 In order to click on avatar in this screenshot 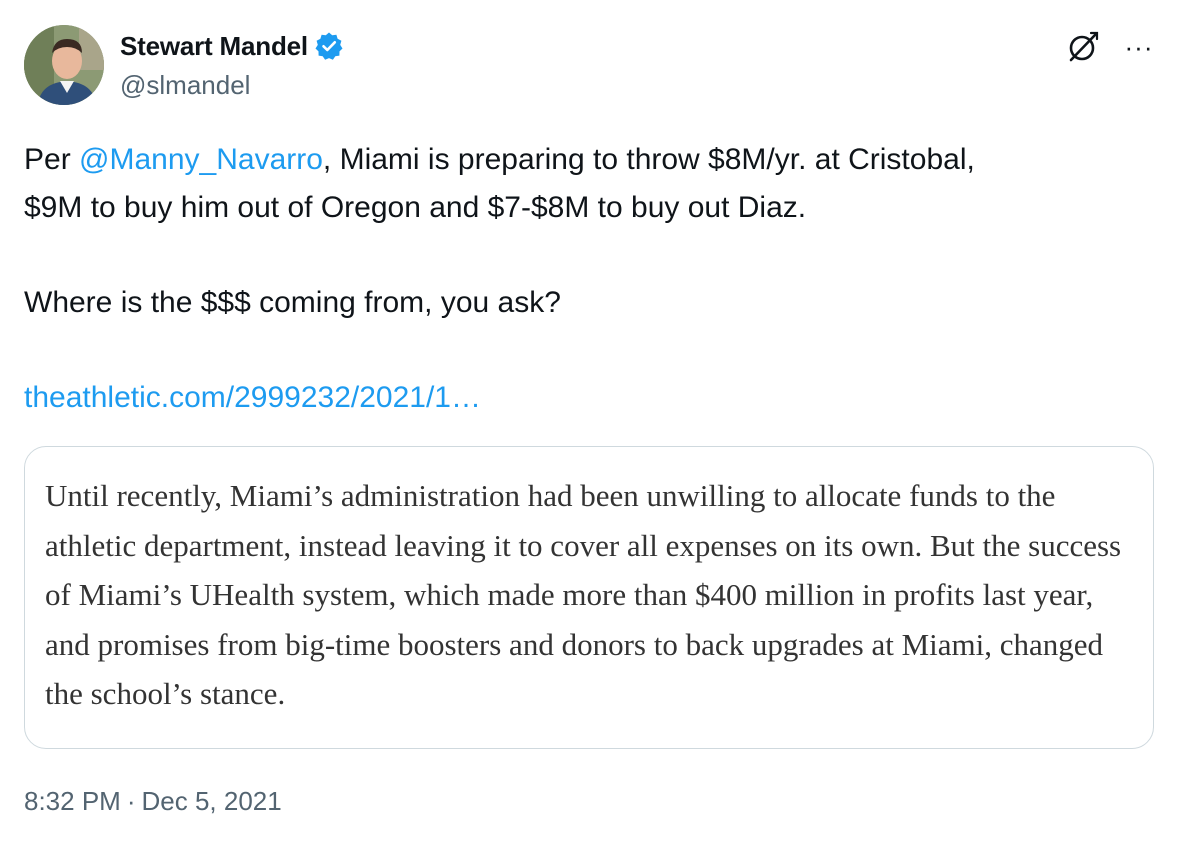, I will do `click(64, 65)`.